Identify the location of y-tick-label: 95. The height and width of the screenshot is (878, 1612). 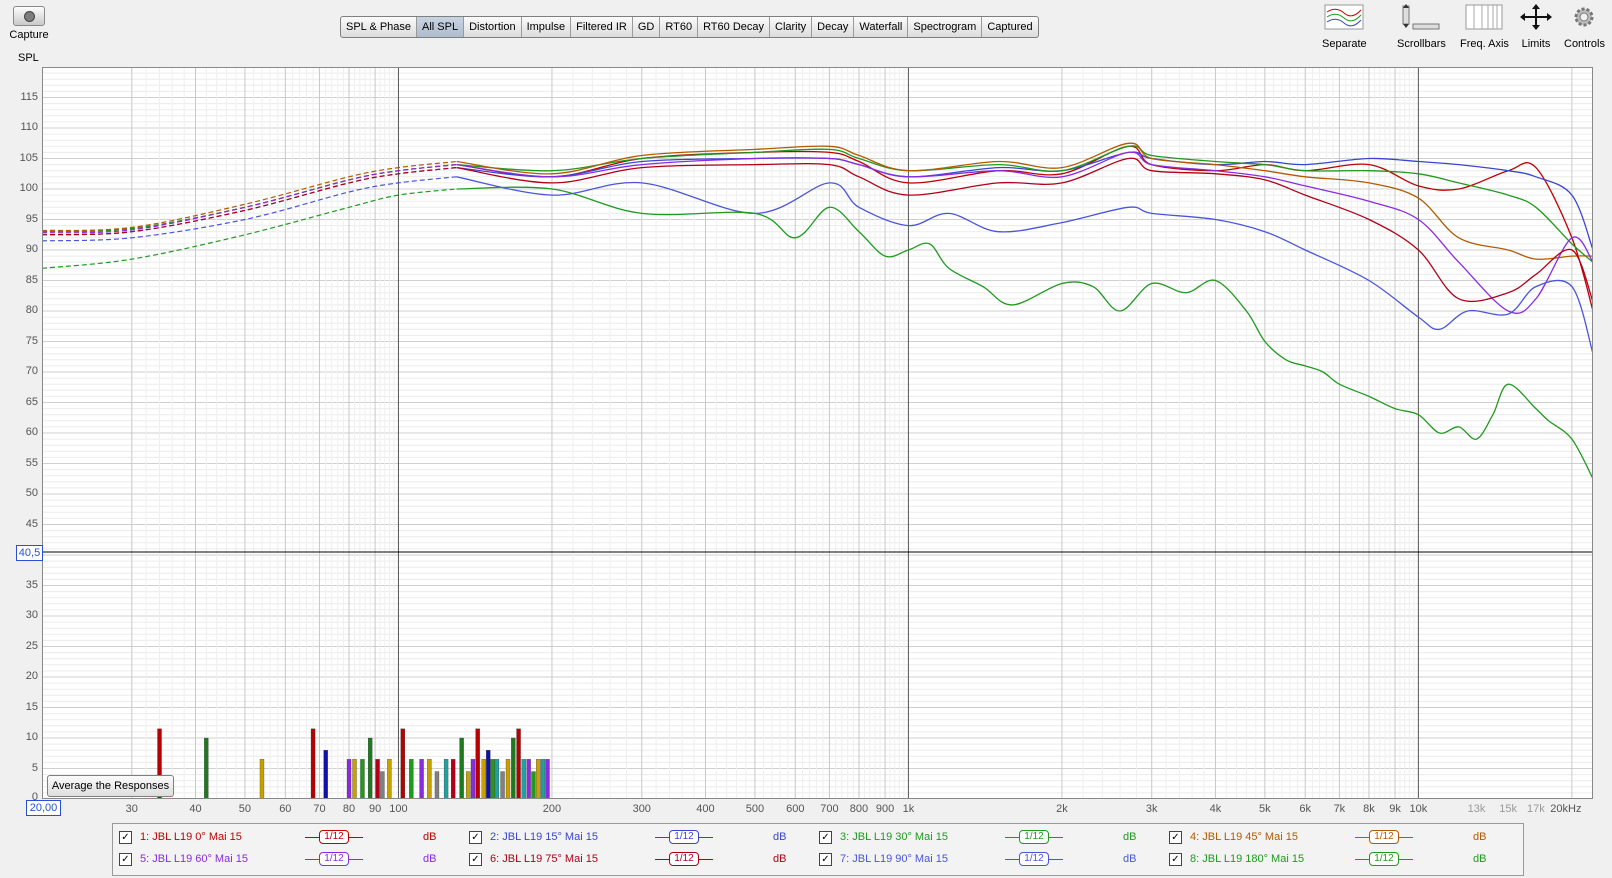
(31, 218).